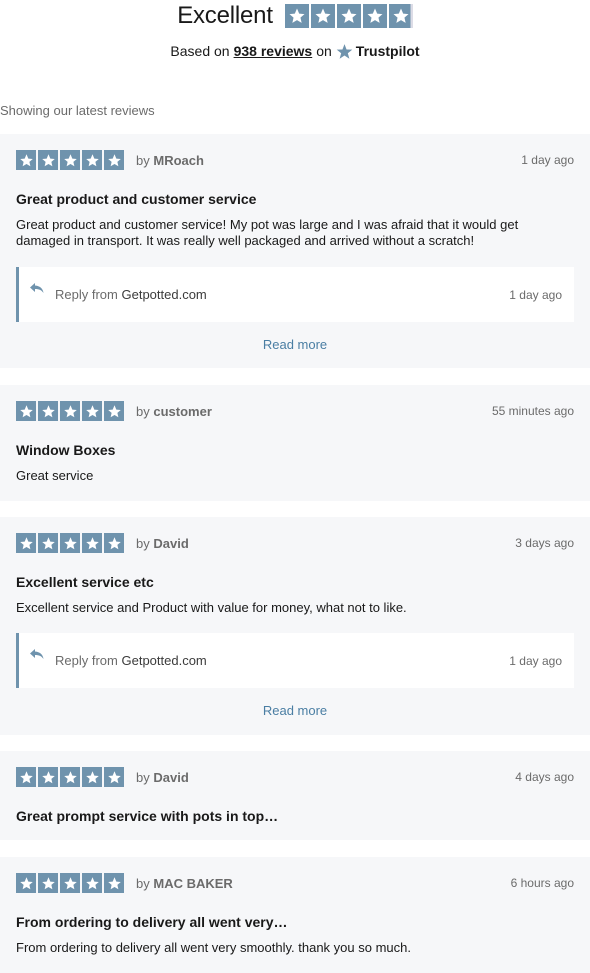 Image resolution: width=590 pixels, height=973 pixels. I want to click on review-meta: by customer 55 minutes ago, so click(295, 411).